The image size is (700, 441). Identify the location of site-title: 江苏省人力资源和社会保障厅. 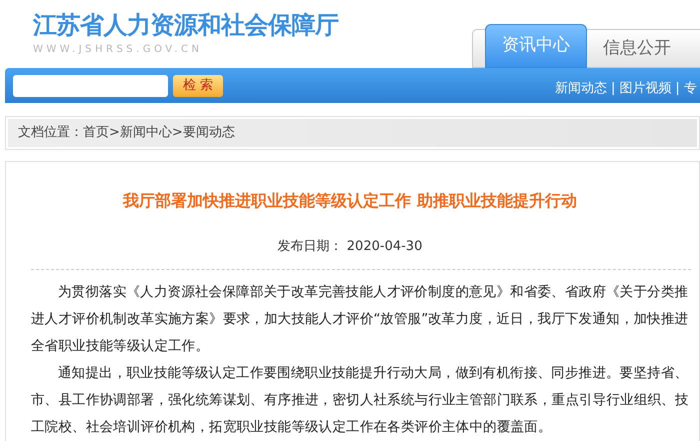
(185, 25).